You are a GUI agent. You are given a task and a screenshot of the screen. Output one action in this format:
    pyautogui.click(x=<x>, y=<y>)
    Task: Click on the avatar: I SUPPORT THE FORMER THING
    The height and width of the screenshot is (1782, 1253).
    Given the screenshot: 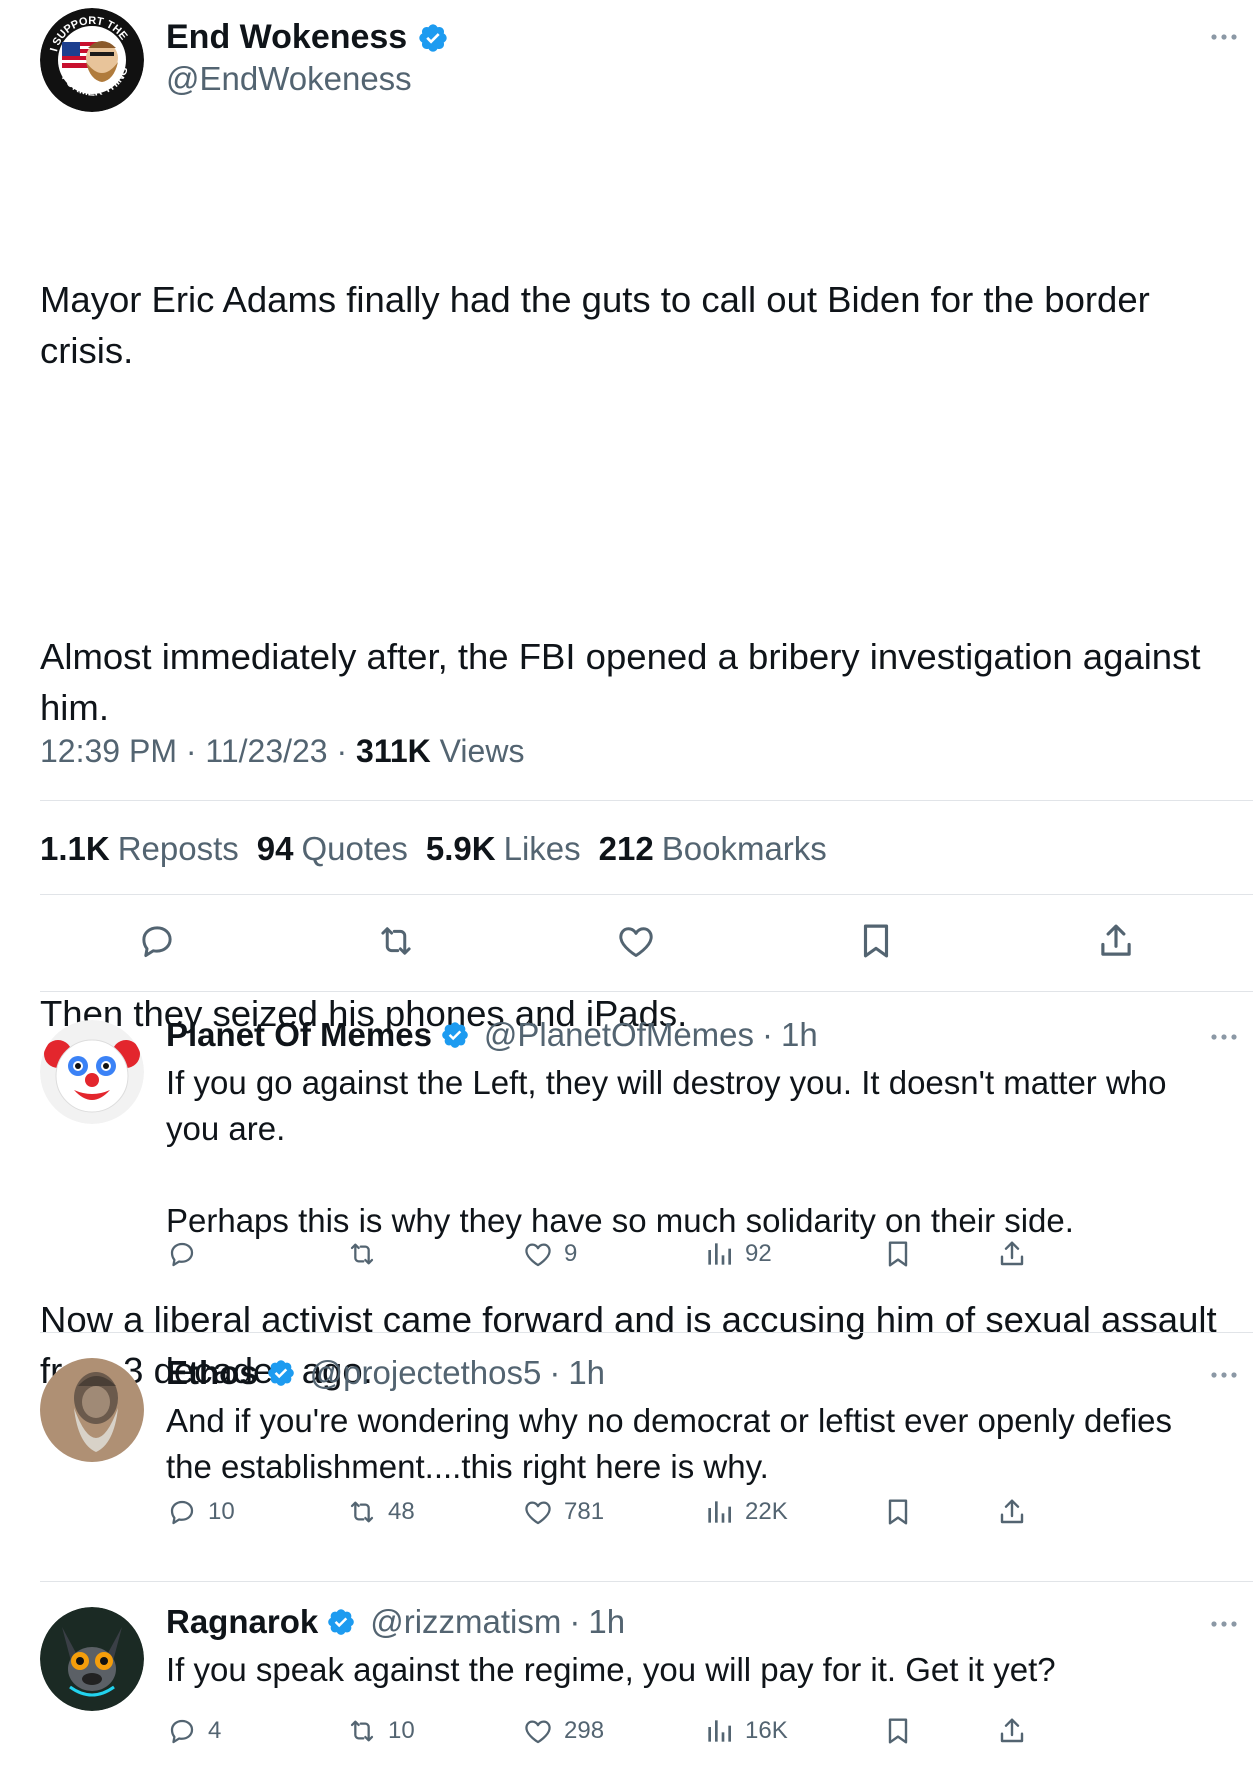 What is the action you would take?
    pyautogui.click(x=92, y=60)
    